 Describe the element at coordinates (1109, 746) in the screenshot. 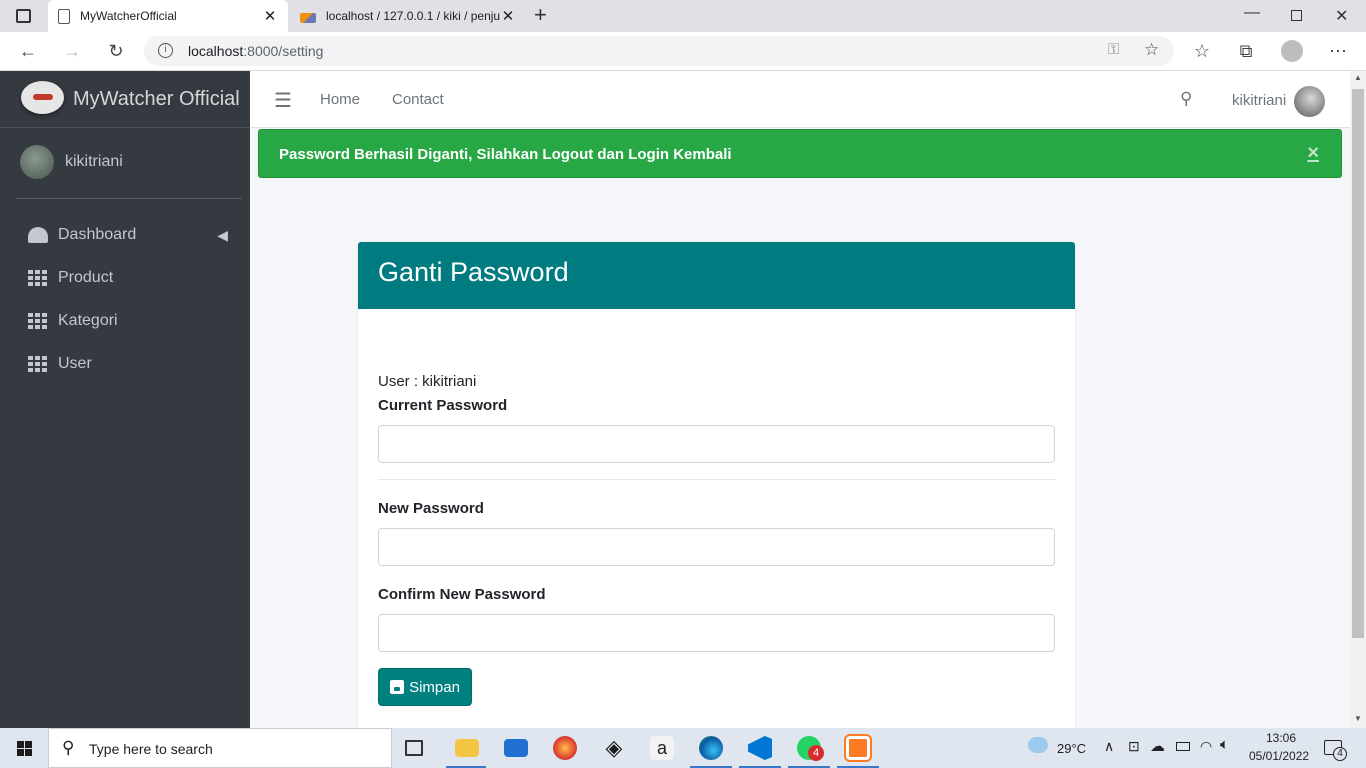

I see `chevron-up-icon: ∧` at that location.